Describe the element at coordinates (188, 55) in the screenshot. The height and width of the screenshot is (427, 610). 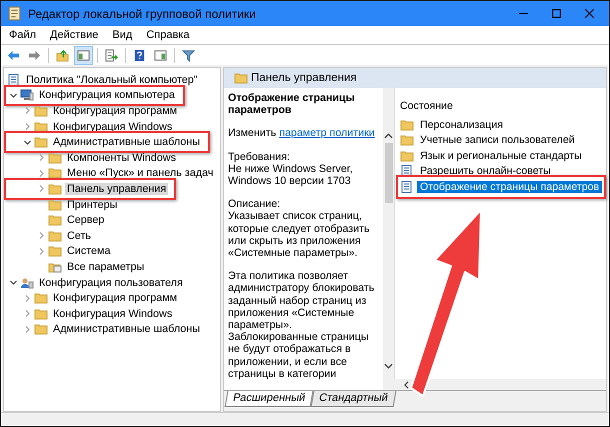
I see `filter-icon` at that location.